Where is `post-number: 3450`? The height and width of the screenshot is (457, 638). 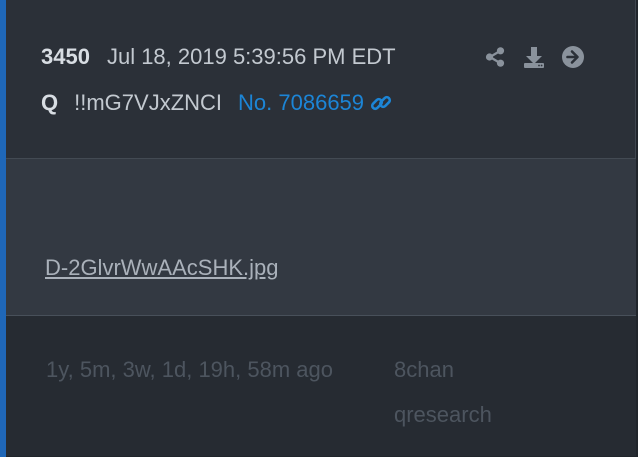 post-number: 3450 is located at coordinates (65, 56).